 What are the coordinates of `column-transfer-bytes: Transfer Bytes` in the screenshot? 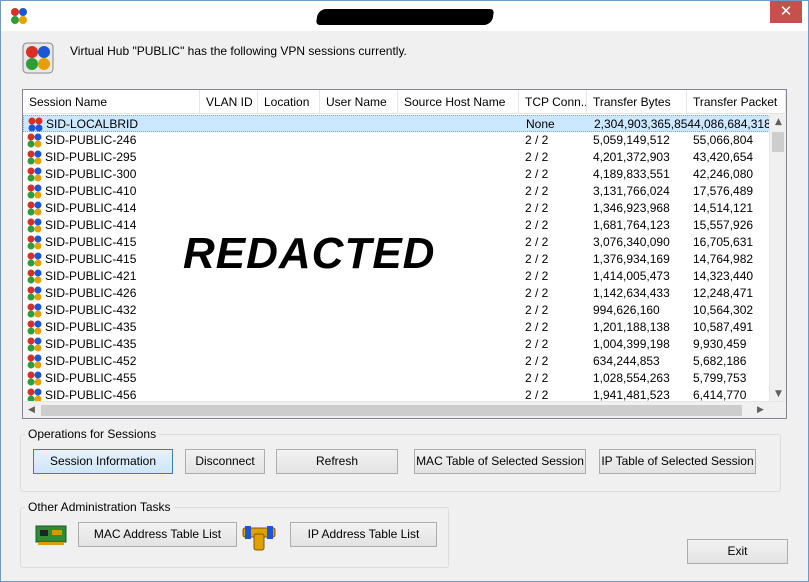 It's located at (637, 102).